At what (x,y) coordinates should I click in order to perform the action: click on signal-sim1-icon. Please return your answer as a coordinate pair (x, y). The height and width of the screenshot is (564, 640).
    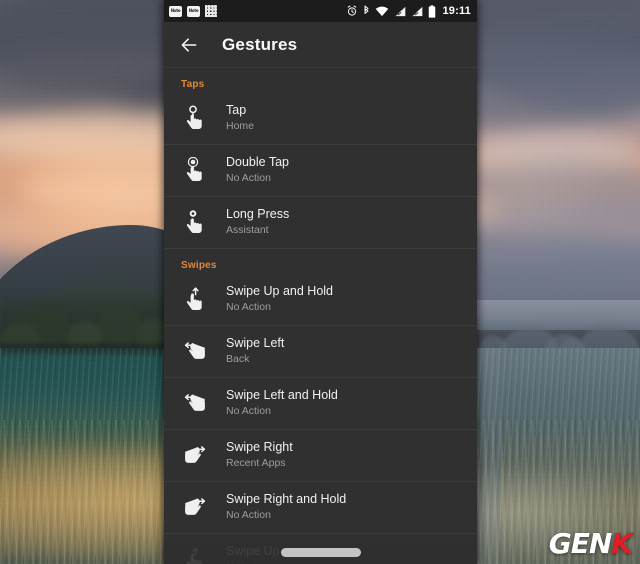
    Looking at the image, I should click on (400, 11).